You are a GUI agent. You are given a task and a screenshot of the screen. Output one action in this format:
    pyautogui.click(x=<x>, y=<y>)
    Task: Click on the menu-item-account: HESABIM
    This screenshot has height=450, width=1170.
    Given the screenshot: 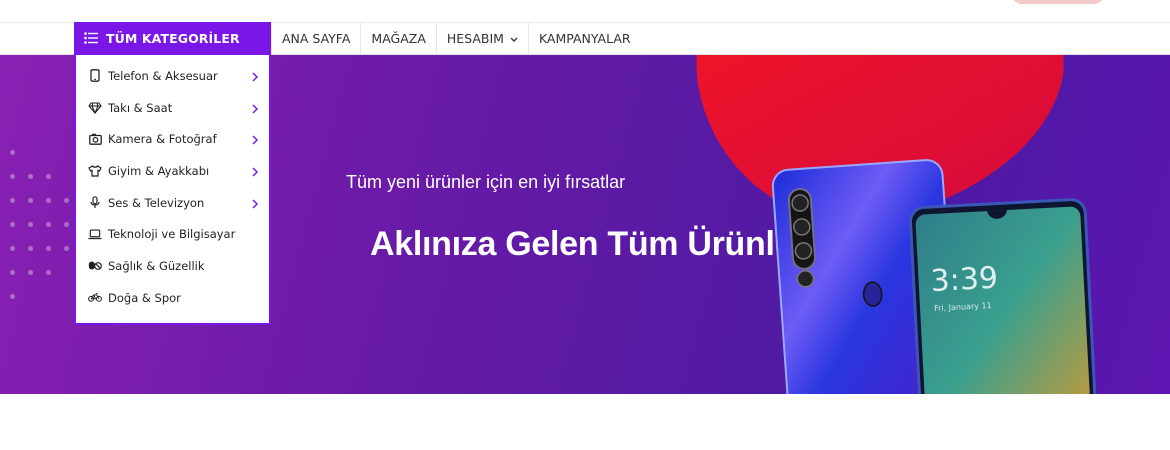 What is the action you would take?
    pyautogui.click(x=481, y=38)
    